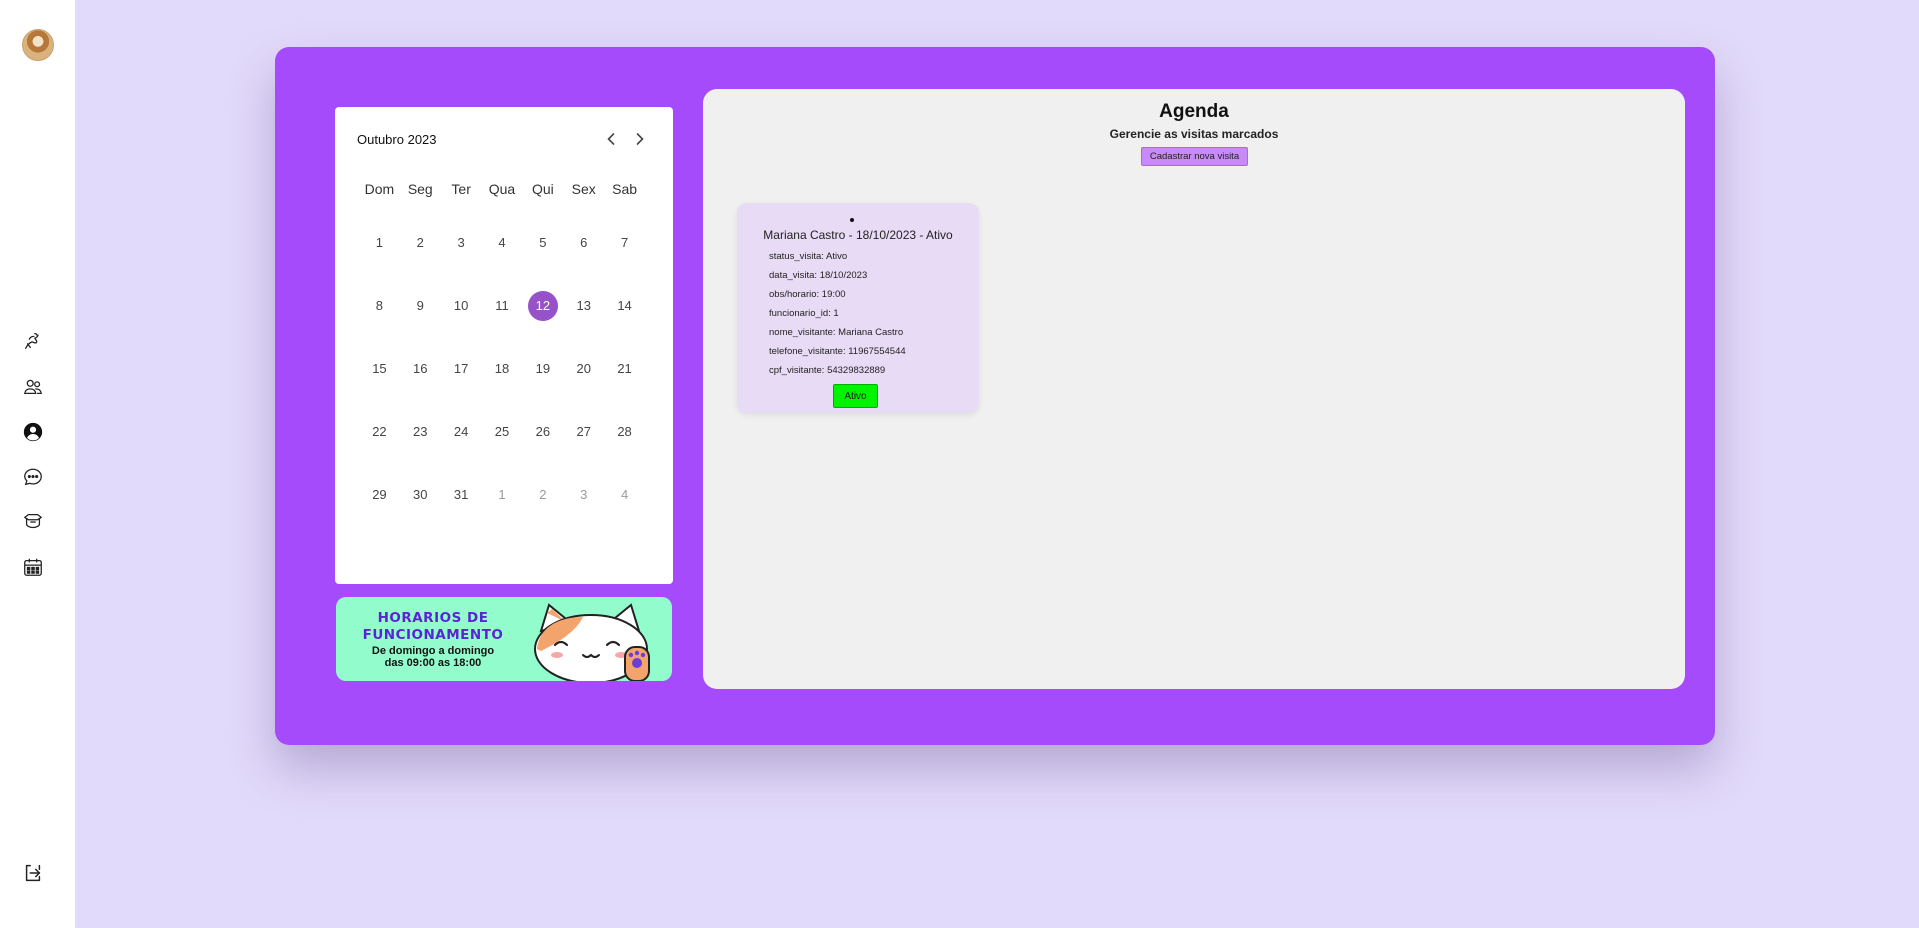 The width and height of the screenshot is (1919, 928). I want to click on calendar-day: 10, so click(461, 305).